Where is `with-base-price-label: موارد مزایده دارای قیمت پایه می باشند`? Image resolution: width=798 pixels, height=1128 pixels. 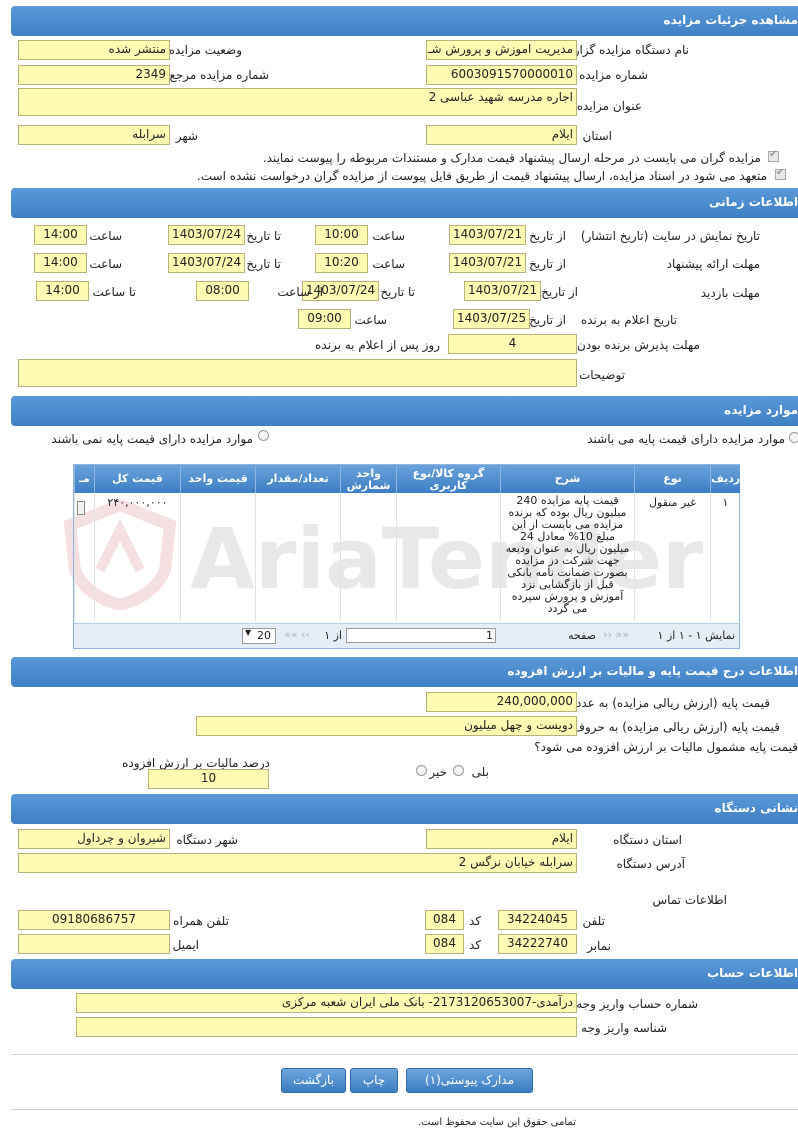 with-base-price-label: موارد مزایده دارای قیمت پایه می باشند is located at coordinates (686, 439).